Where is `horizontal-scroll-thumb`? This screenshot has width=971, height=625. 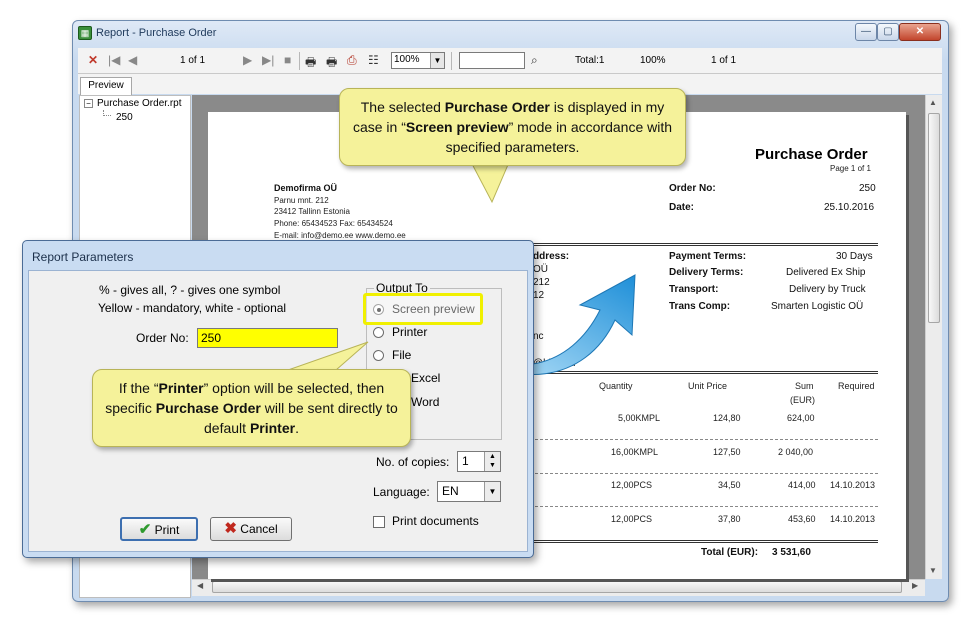 horizontal-scroll-thumb is located at coordinates (557, 587).